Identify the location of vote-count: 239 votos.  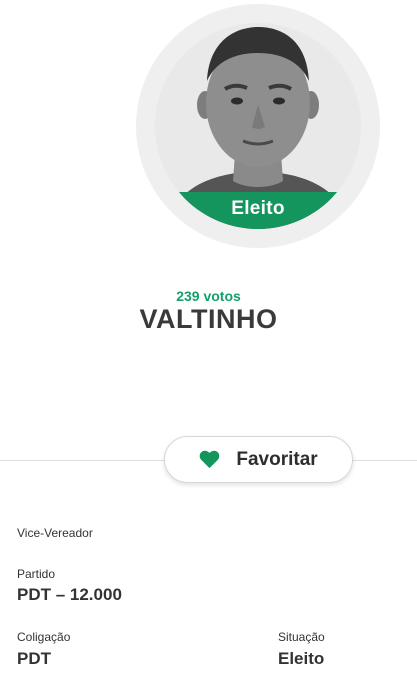
(208, 296).